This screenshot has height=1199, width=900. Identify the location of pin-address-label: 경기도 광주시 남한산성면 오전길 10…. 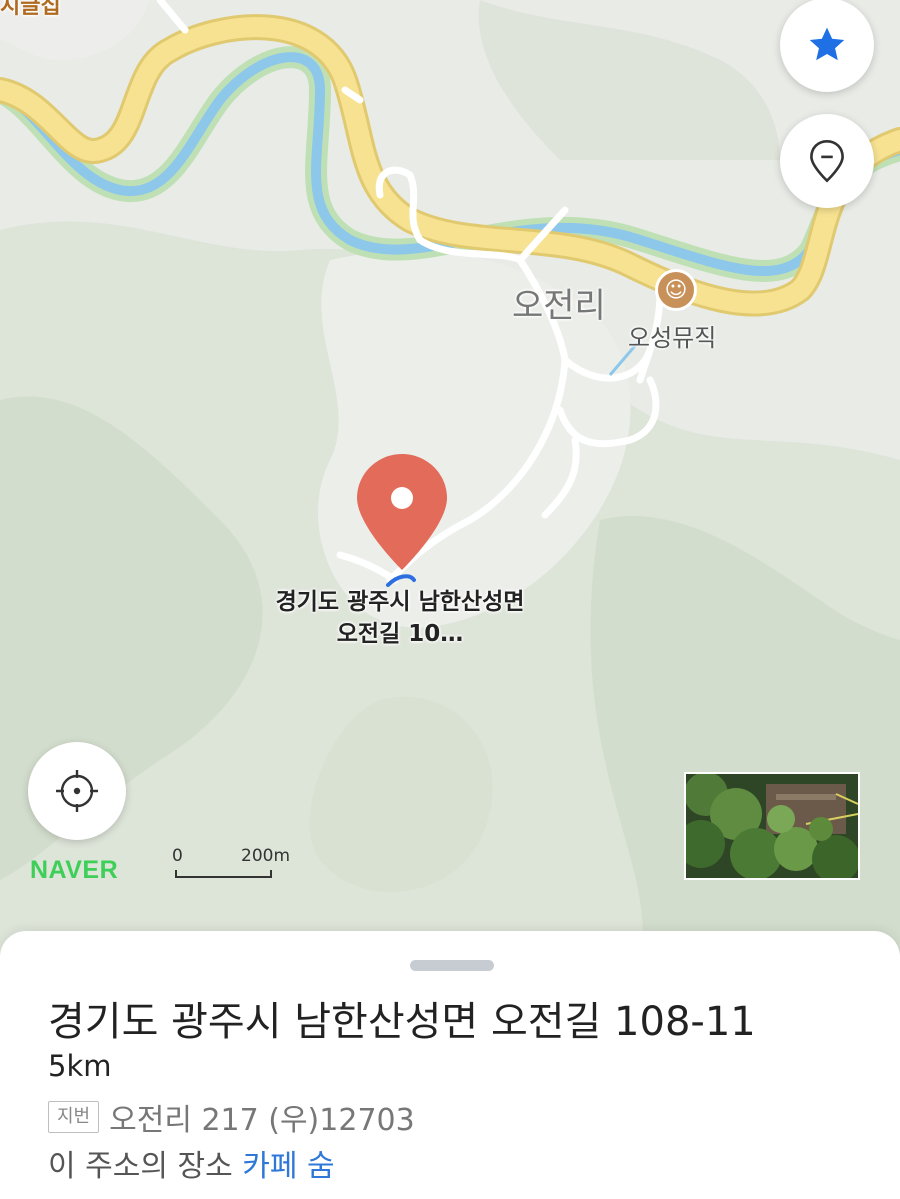
(400, 618).